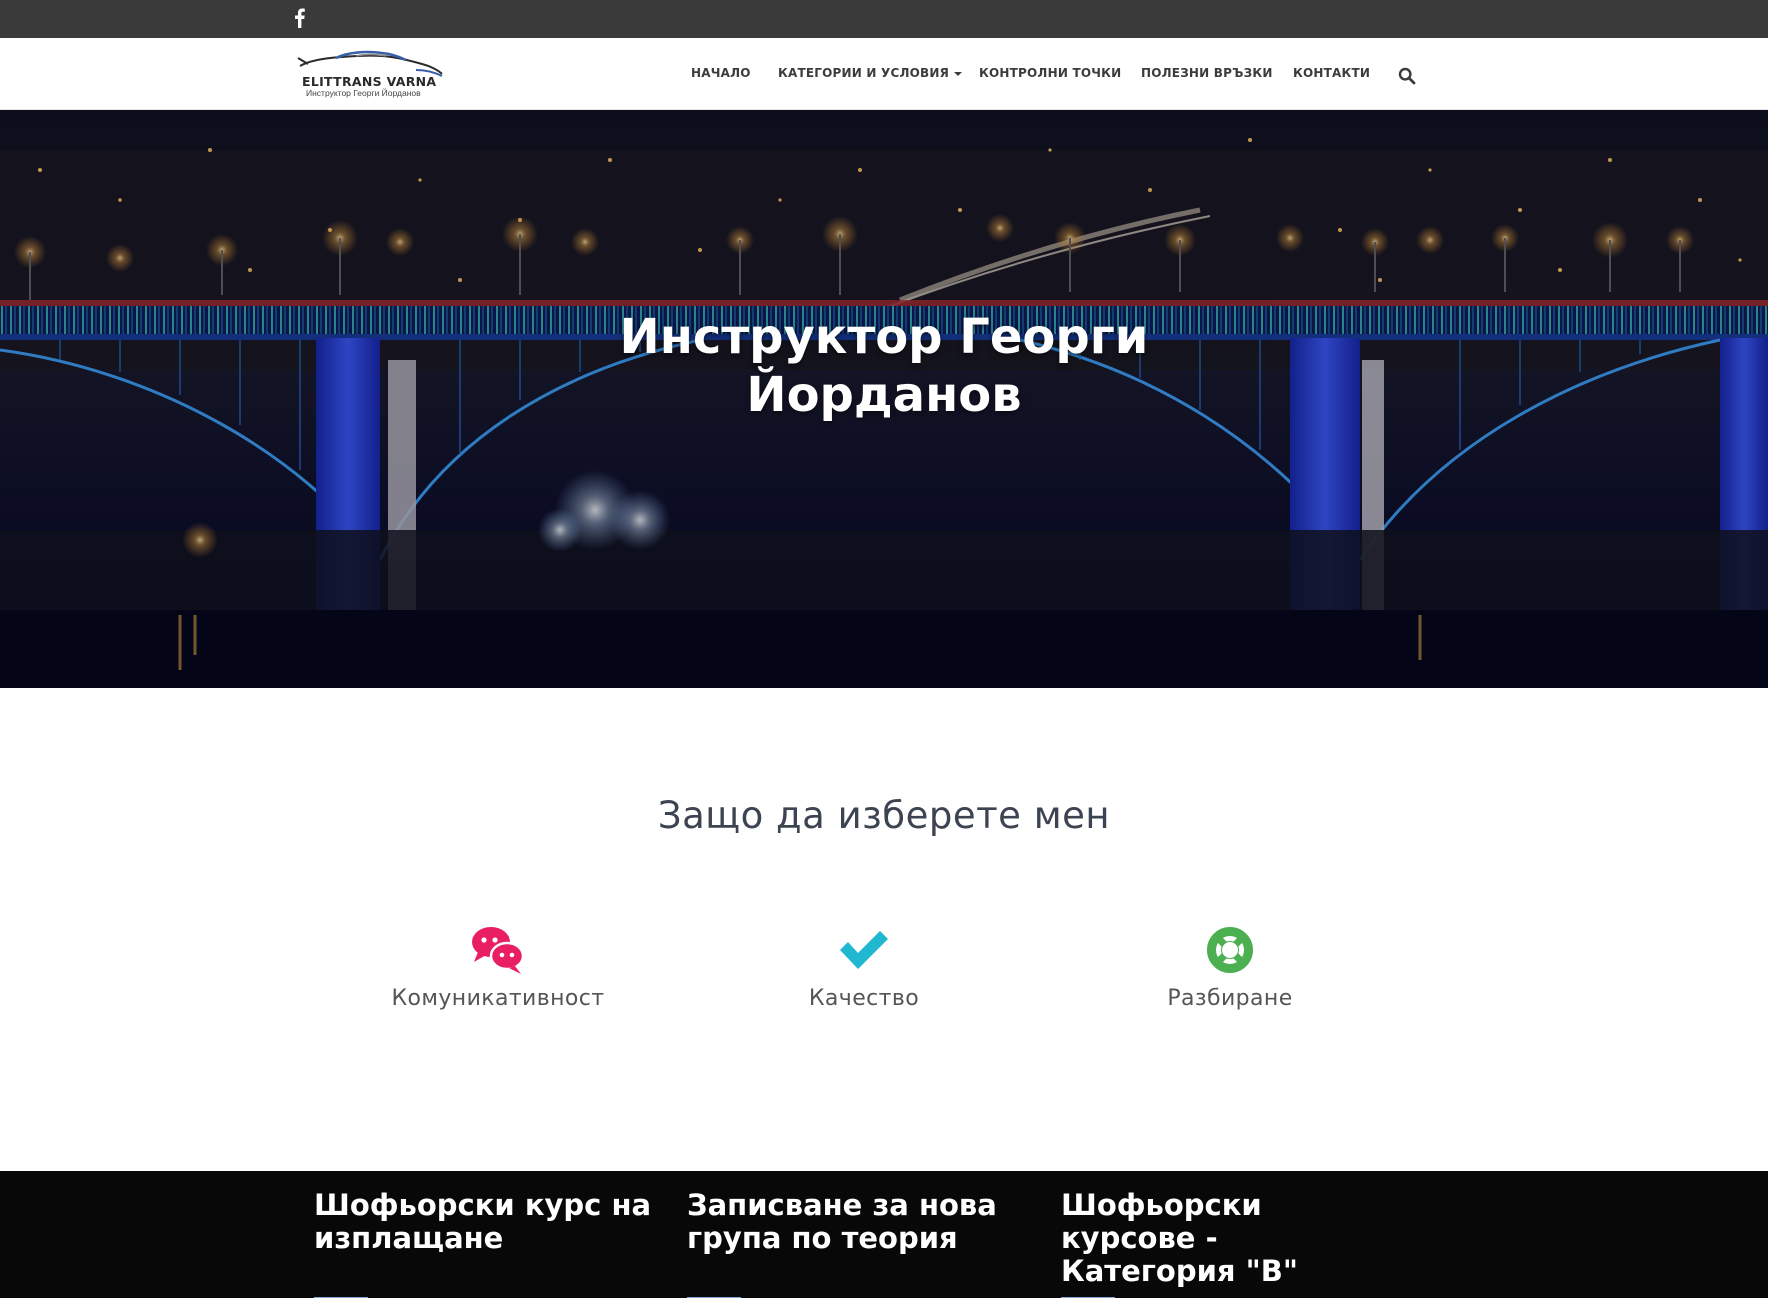  What do you see at coordinates (1231, 1238) in the screenshot?
I see `band-item-title: Шофьорски курсове - Категория "В"` at bounding box center [1231, 1238].